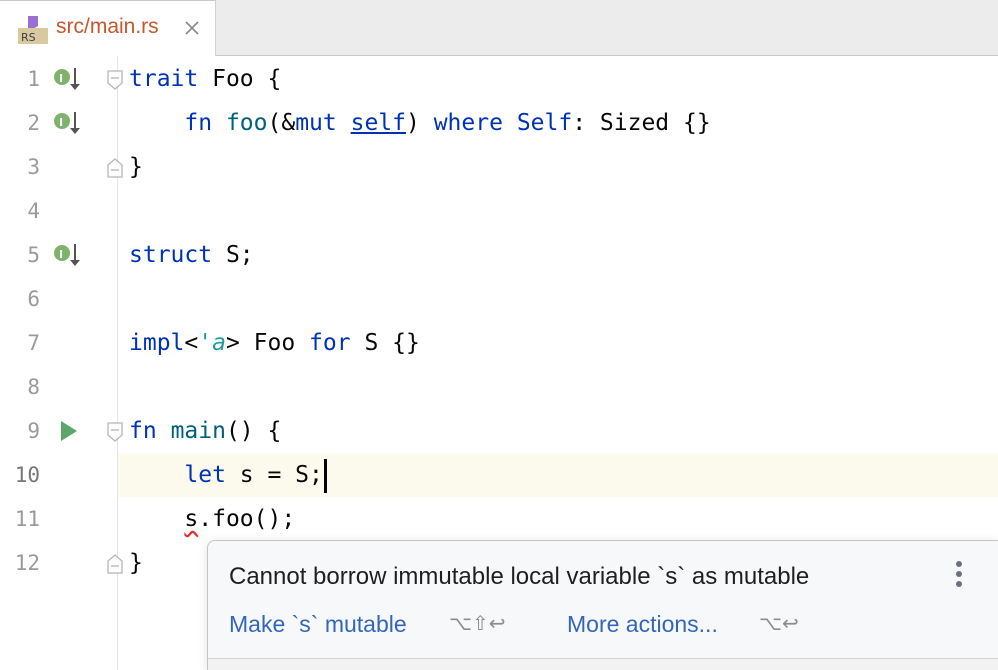  Describe the element at coordinates (499, 28) in the screenshot. I see `editor-tab-bar: RS src/main.rs` at that location.